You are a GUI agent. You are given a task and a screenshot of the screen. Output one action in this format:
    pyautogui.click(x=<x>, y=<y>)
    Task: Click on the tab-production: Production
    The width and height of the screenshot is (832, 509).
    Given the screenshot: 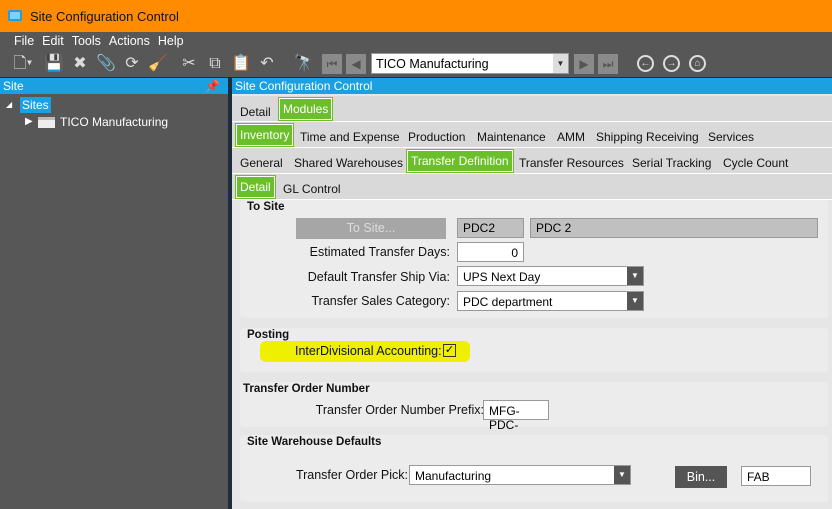 What is the action you would take?
    pyautogui.click(x=436, y=137)
    